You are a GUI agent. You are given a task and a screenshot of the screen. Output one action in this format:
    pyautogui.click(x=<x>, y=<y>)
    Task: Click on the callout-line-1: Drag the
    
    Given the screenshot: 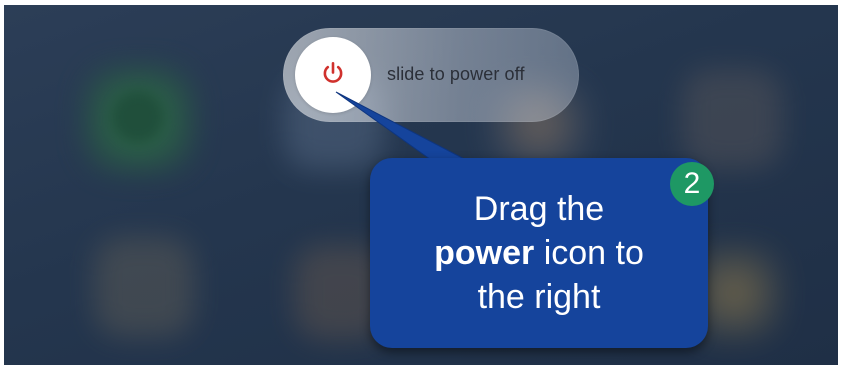 What is the action you would take?
    pyautogui.click(x=539, y=209)
    